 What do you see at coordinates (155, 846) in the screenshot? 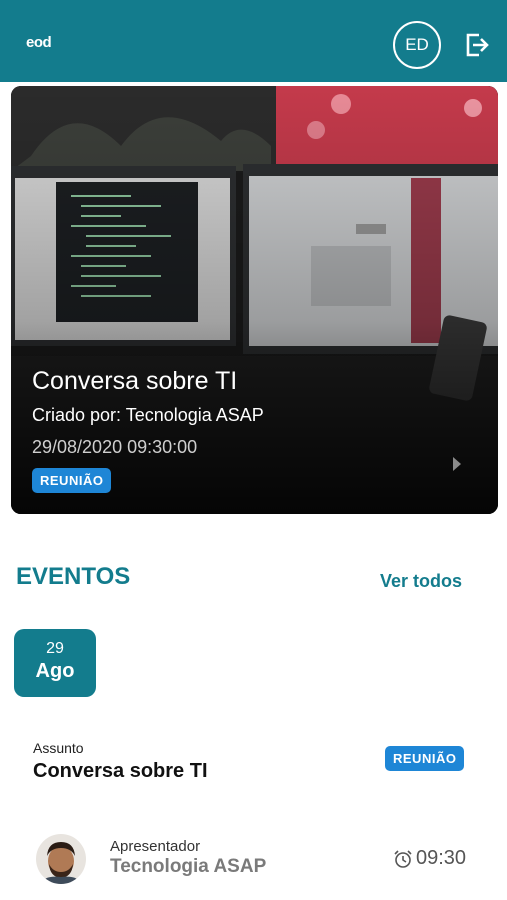
I see `presenter-label: Apresentador` at bounding box center [155, 846].